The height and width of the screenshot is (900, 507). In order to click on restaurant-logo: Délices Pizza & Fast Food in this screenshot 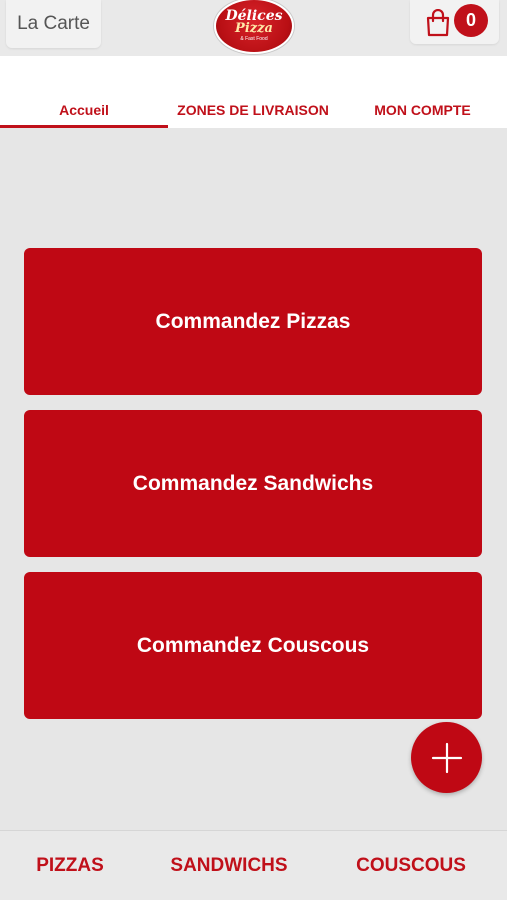, I will do `click(254, 27)`.